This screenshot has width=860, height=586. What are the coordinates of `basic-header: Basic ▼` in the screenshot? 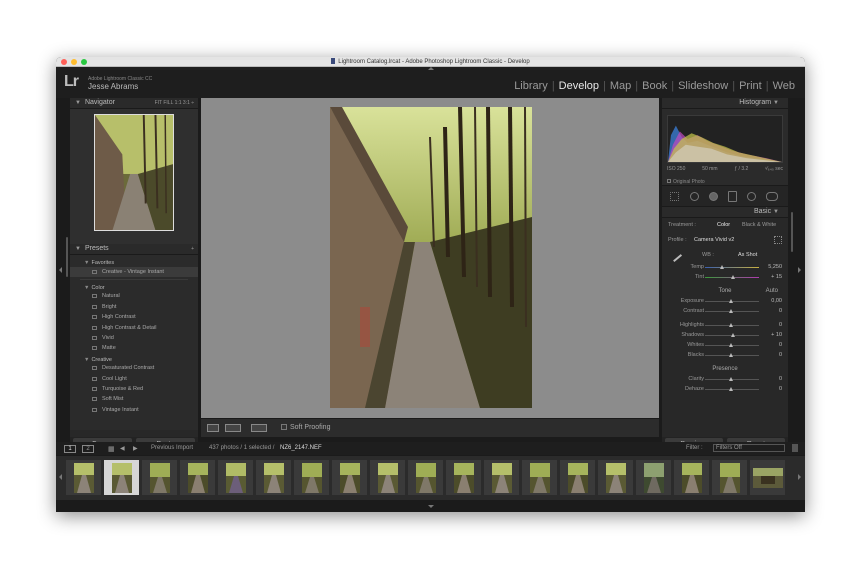 It's located at (725, 212).